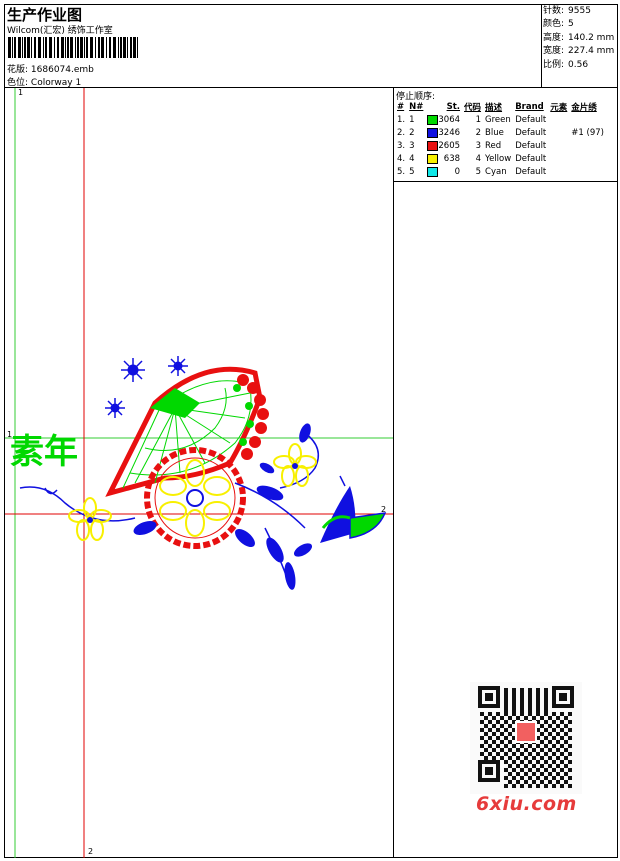 This screenshot has height=861, width=620. Describe the element at coordinates (384, 509) in the screenshot. I see `guide-label-red-h: 2` at that location.